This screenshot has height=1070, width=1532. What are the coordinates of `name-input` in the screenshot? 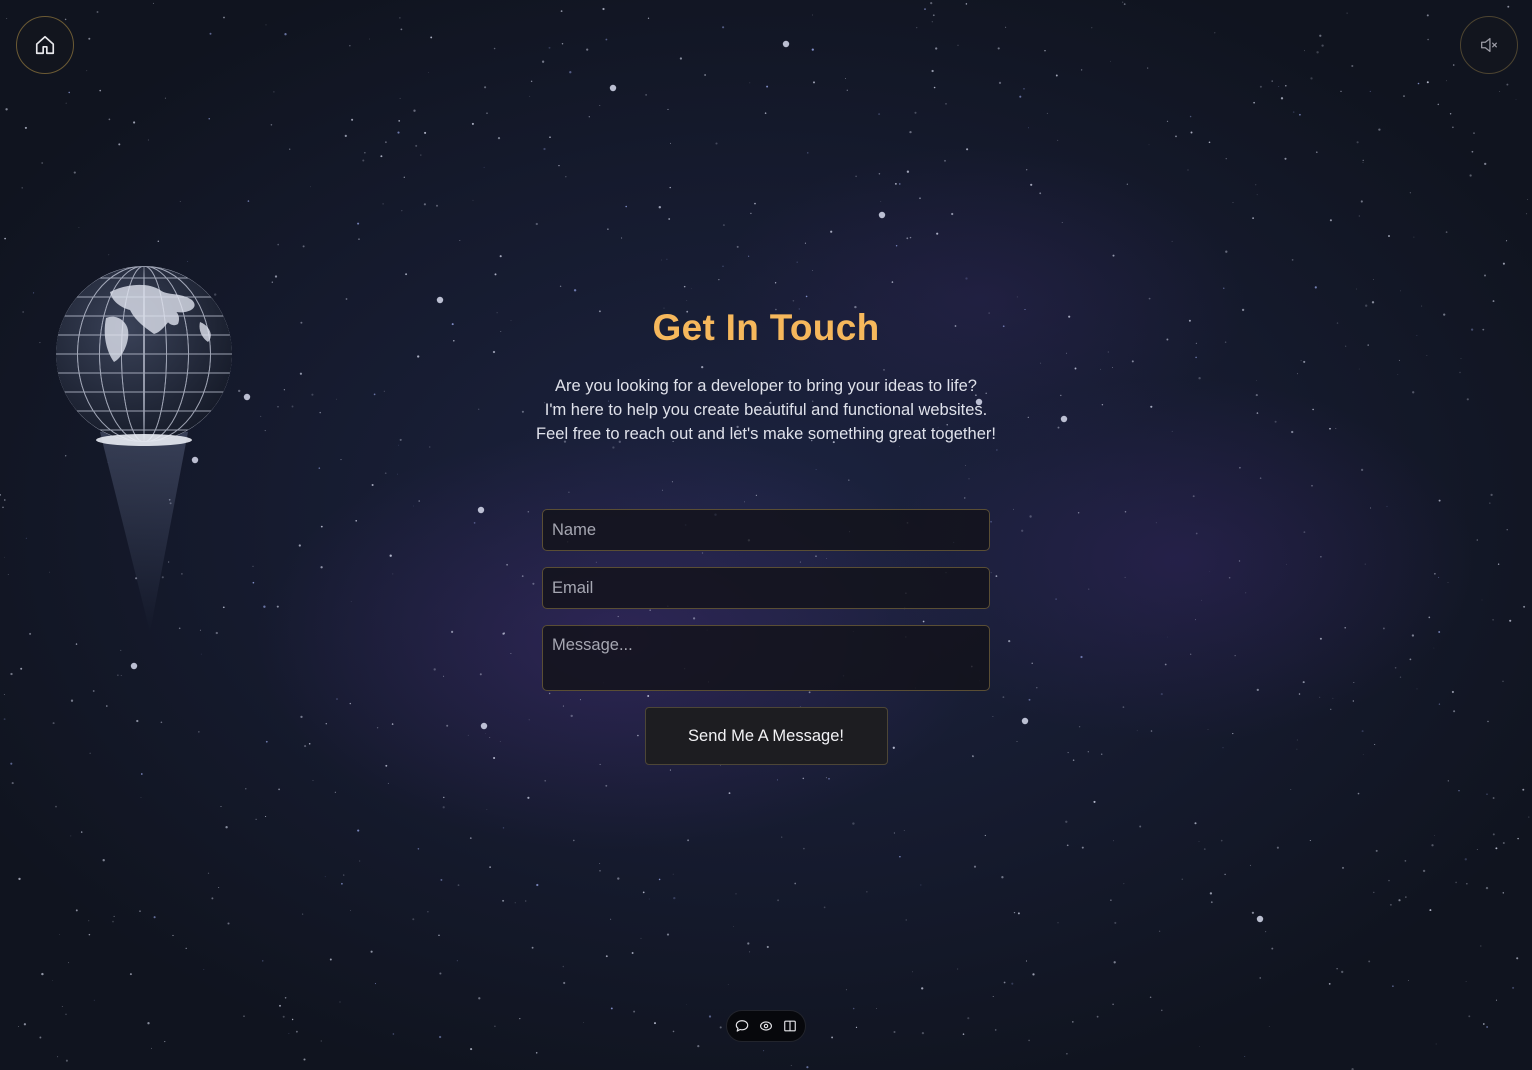 It's located at (766, 530).